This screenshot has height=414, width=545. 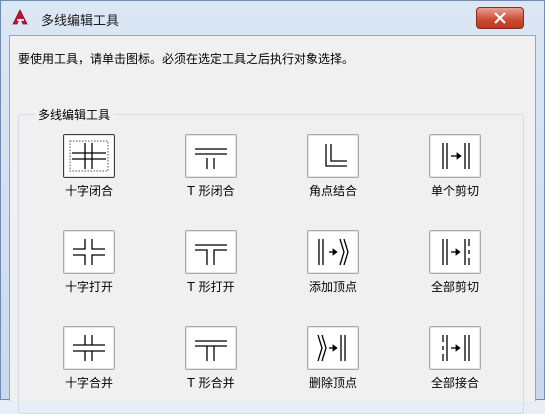 I want to click on tool-weld-all: 全部接合, so click(x=455, y=366).